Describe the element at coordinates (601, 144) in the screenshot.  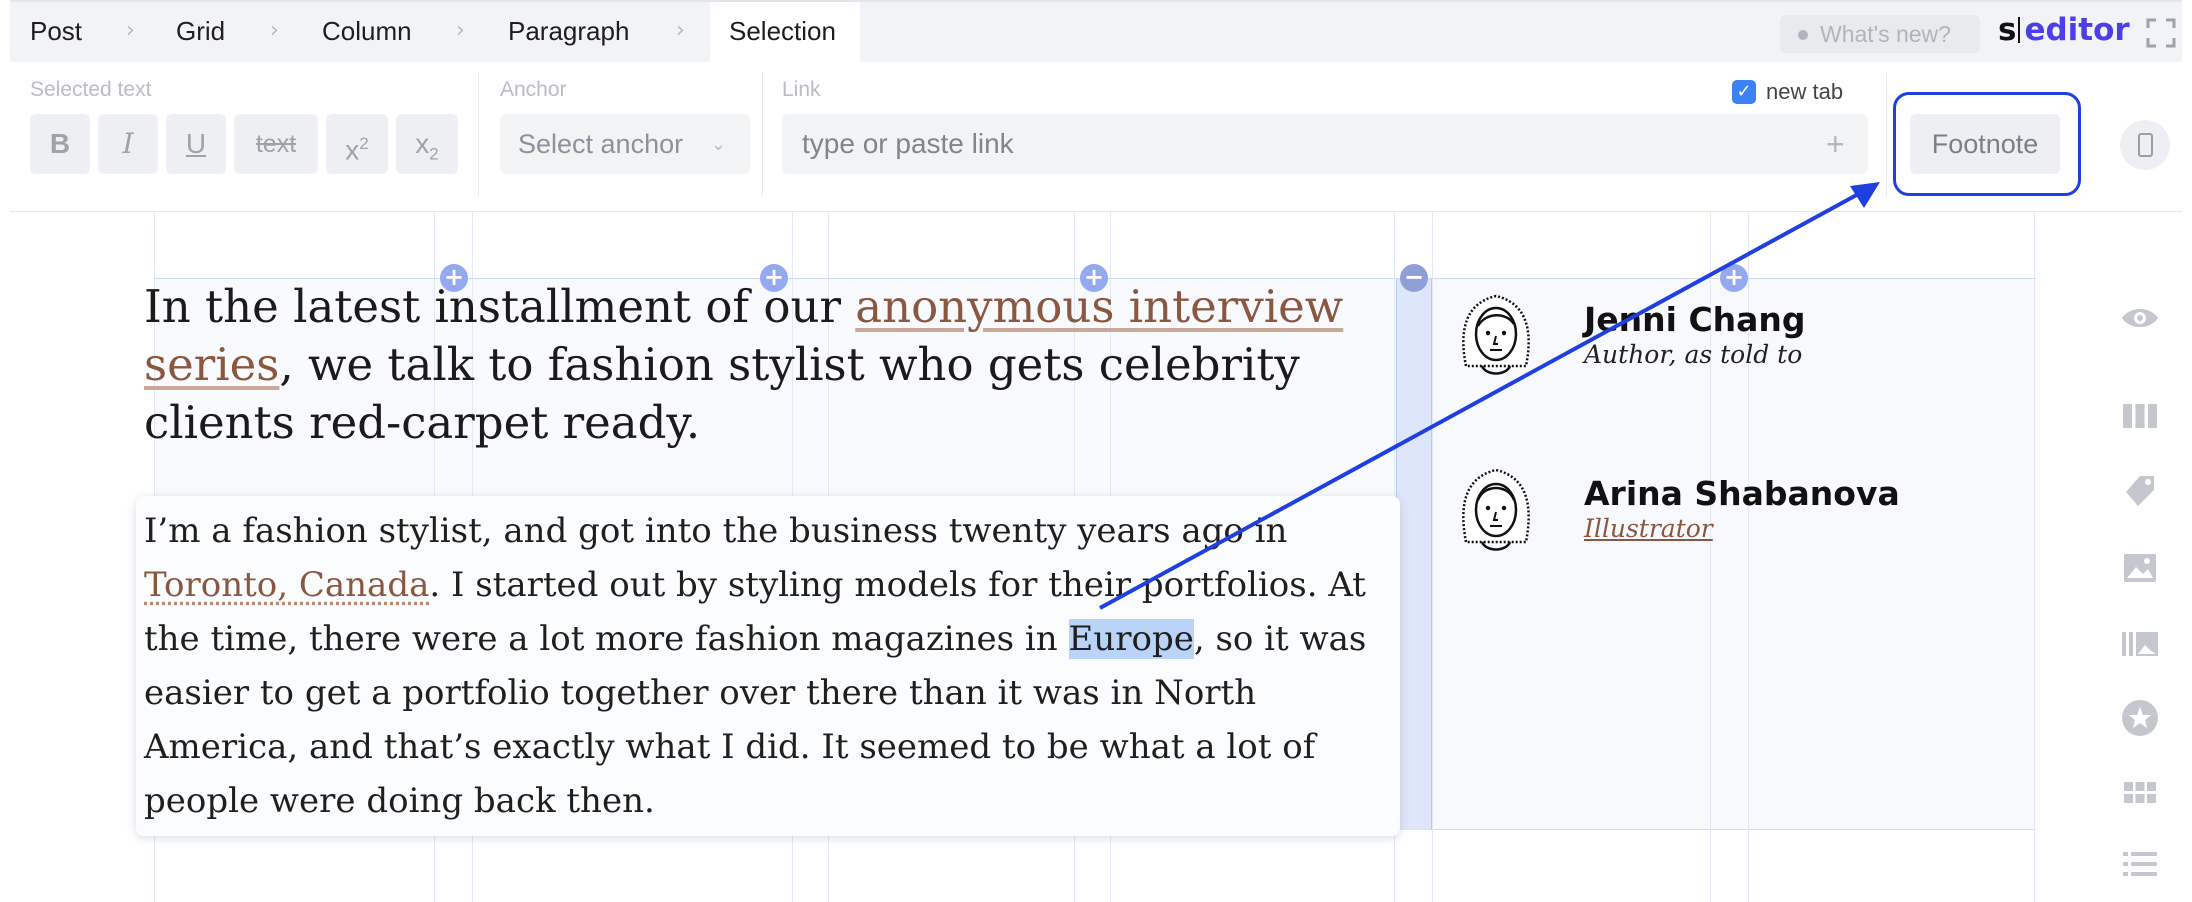
I see `anchor-select-value: Select anchor` at that location.